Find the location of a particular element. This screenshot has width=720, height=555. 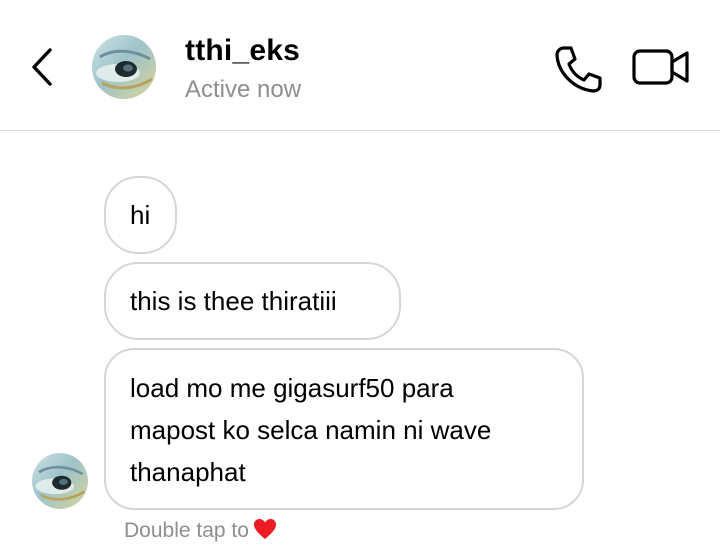

message-bubble: this is thee thiratiii is located at coordinates (252, 301).